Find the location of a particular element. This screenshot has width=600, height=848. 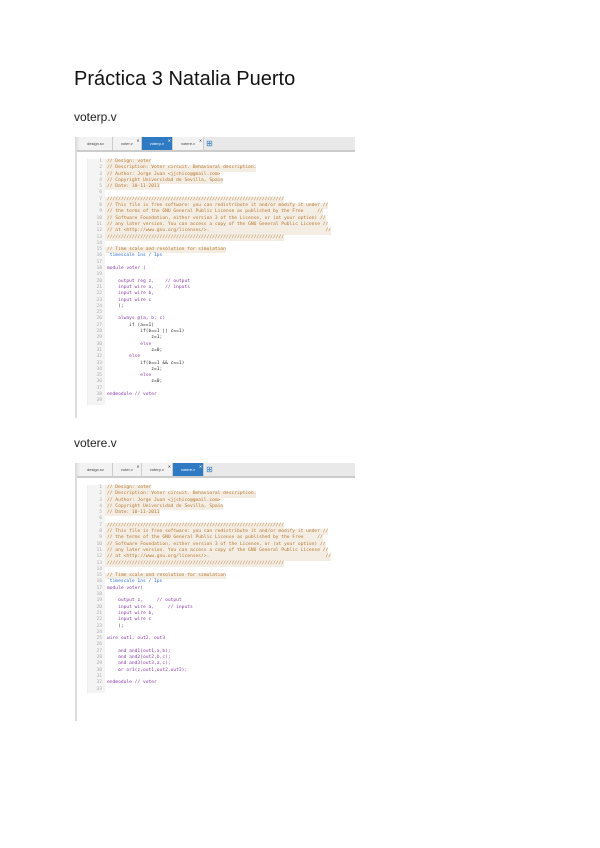

section-filename-voterp: voterp.v is located at coordinates (95, 117).